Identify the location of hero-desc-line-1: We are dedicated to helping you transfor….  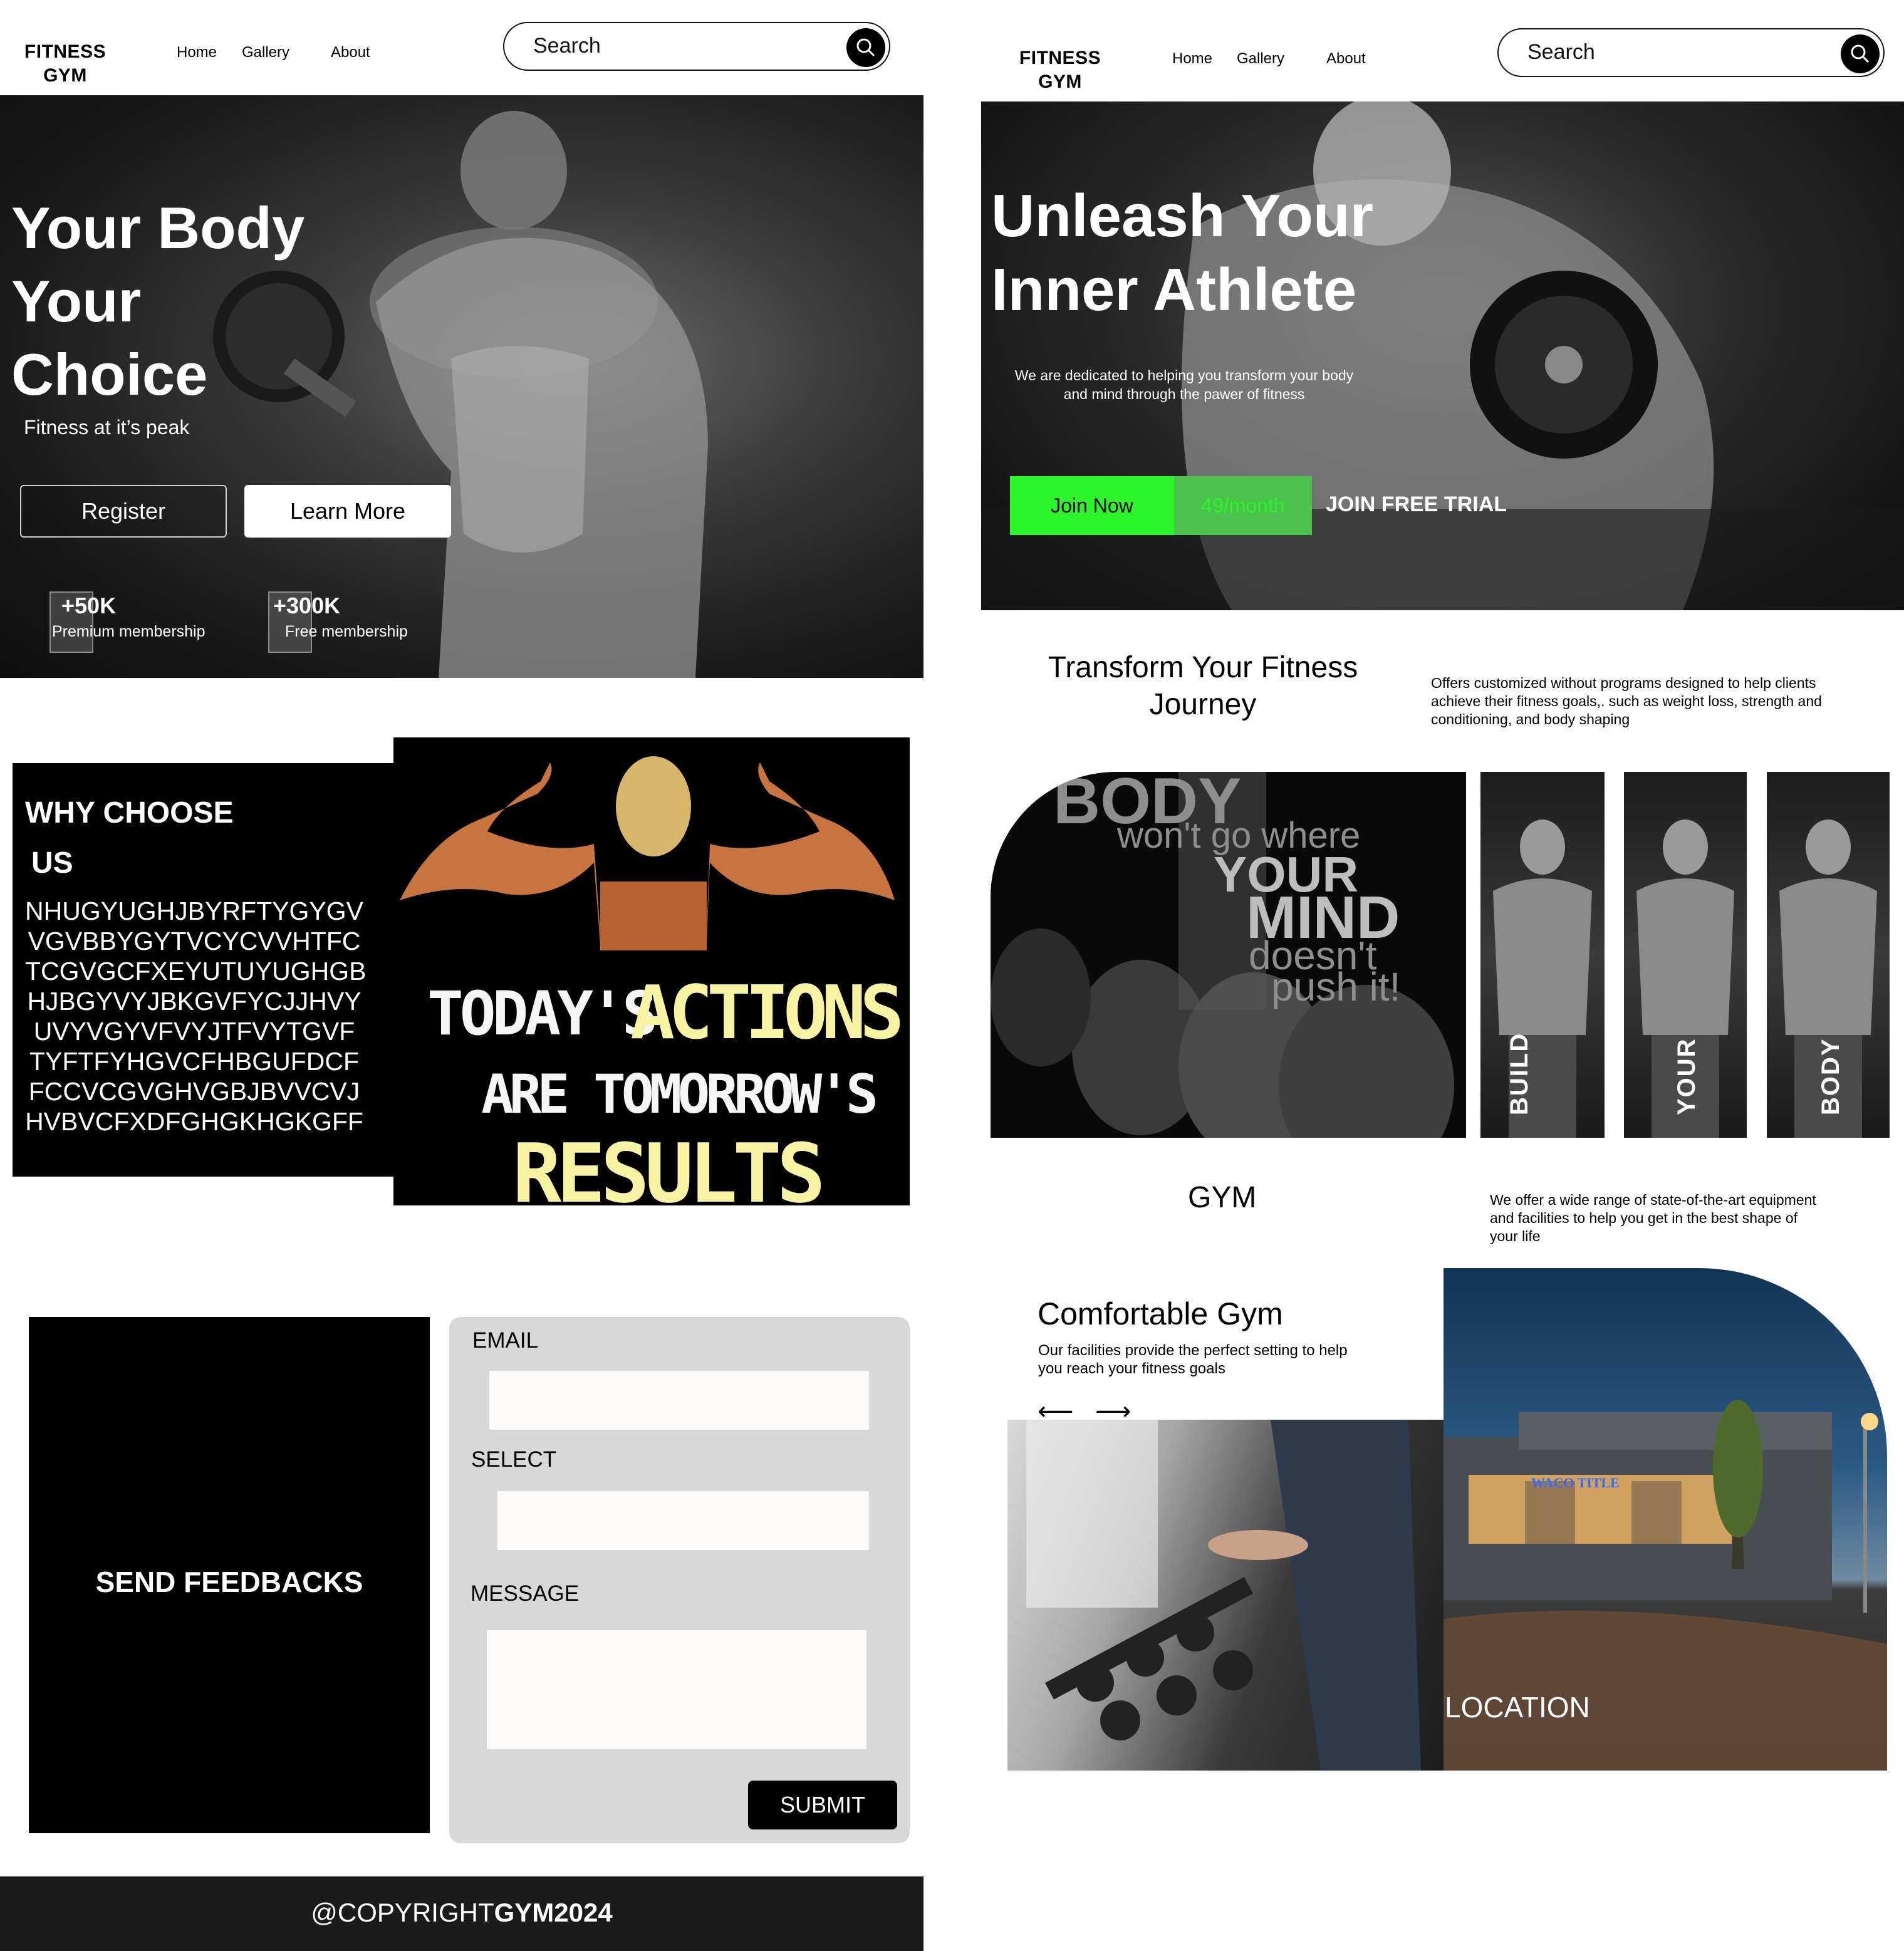
(1184, 375).